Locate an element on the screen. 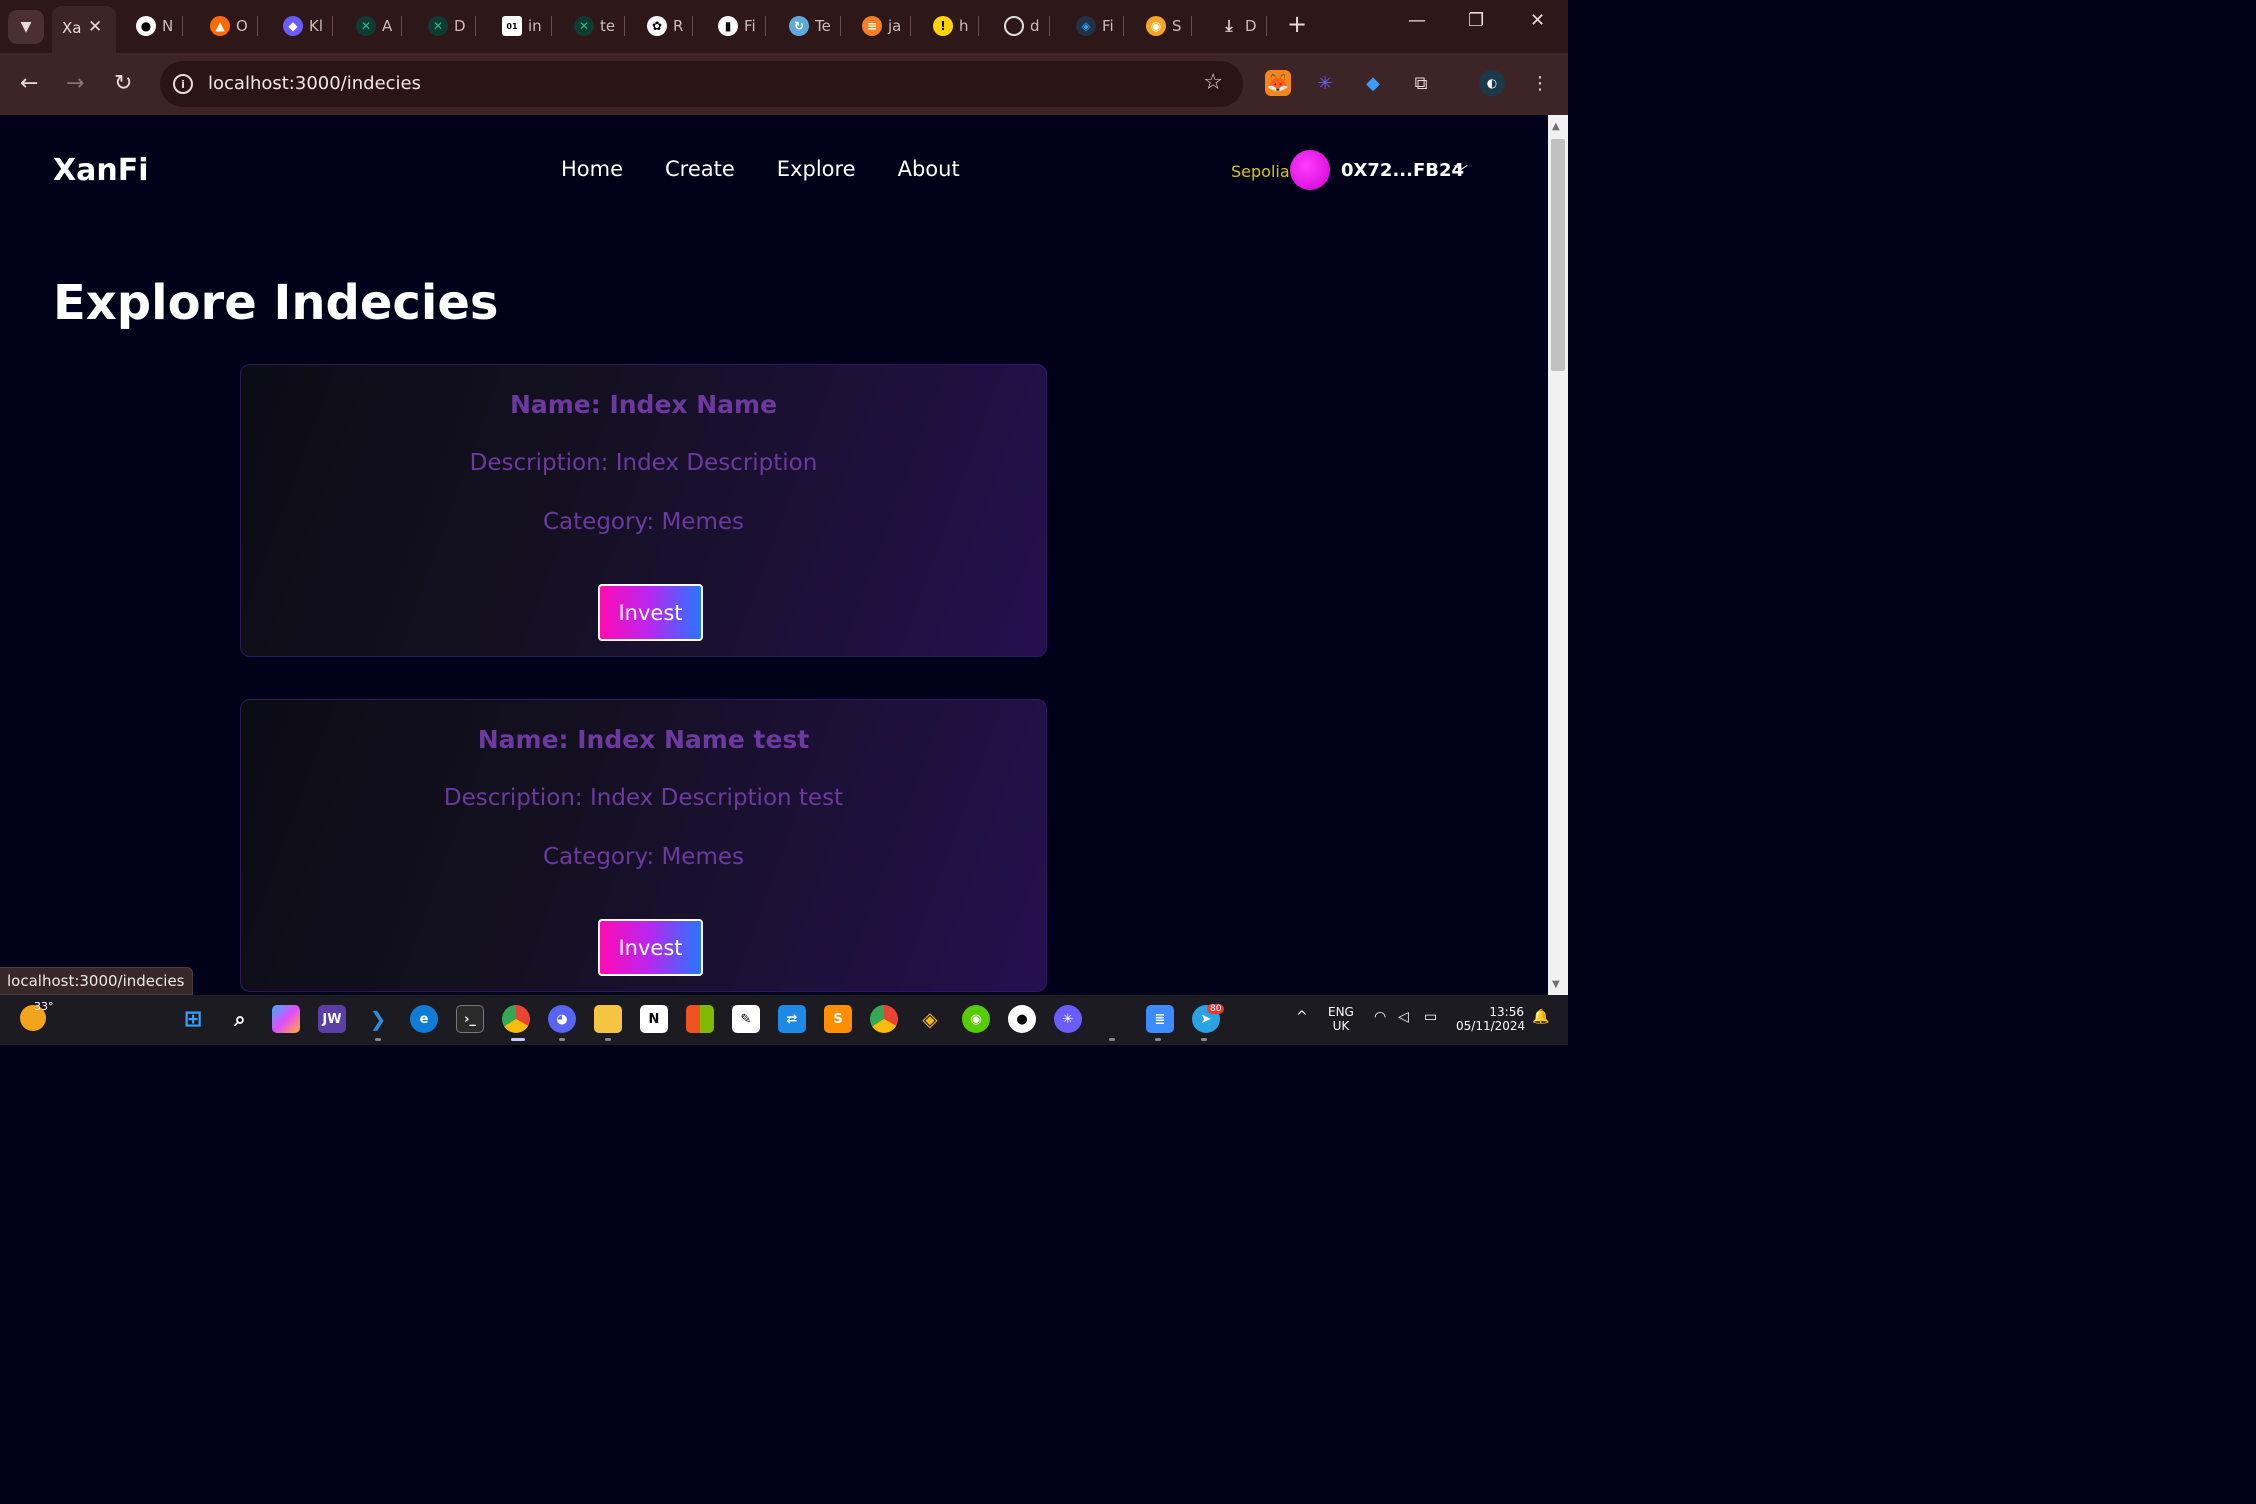 Image resolution: width=2256 pixels, height=1504 pixels. page-scrollbar: ▲ ▼ is located at coordinates (1558, 555).